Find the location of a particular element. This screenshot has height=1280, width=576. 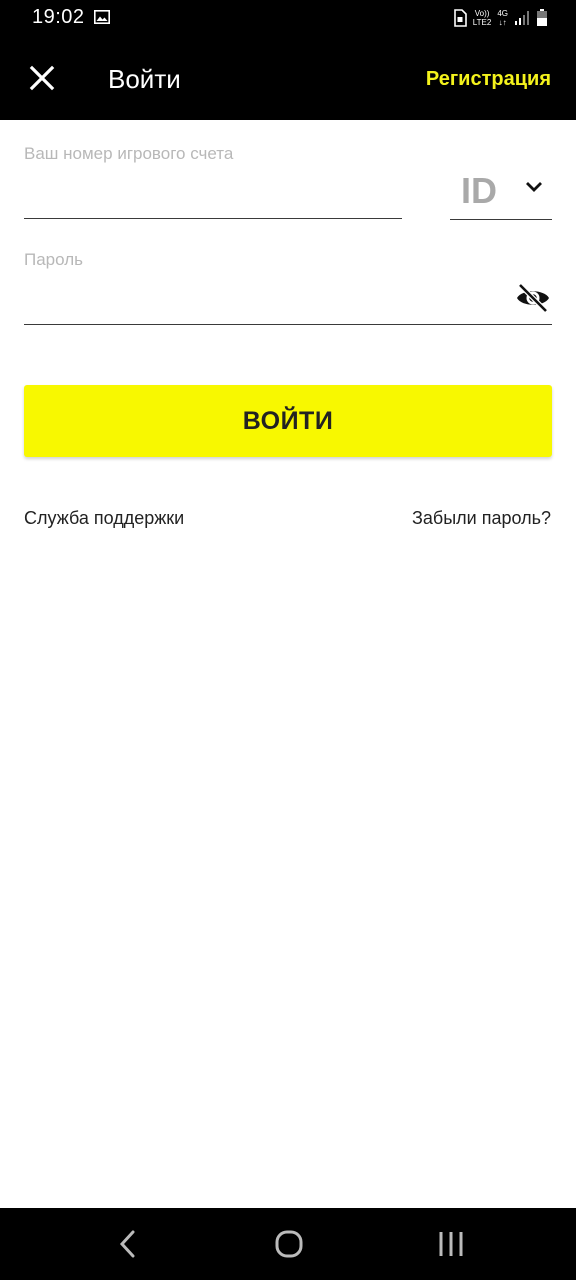

system-nav-bar is located at coordinates (288, 1244).